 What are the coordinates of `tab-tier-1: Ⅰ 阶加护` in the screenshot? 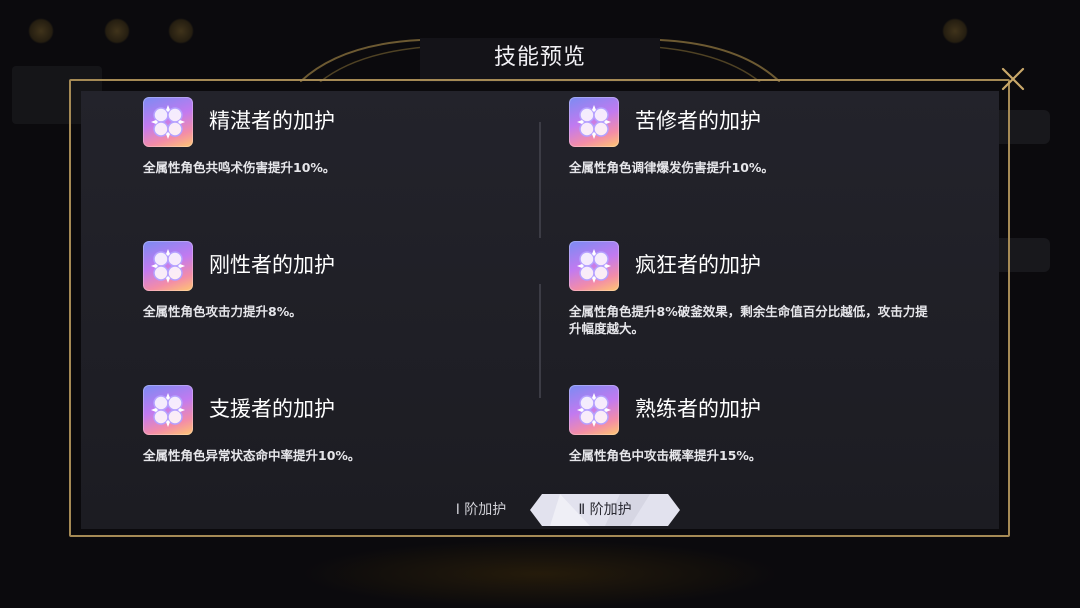 It's located at (481, 510).